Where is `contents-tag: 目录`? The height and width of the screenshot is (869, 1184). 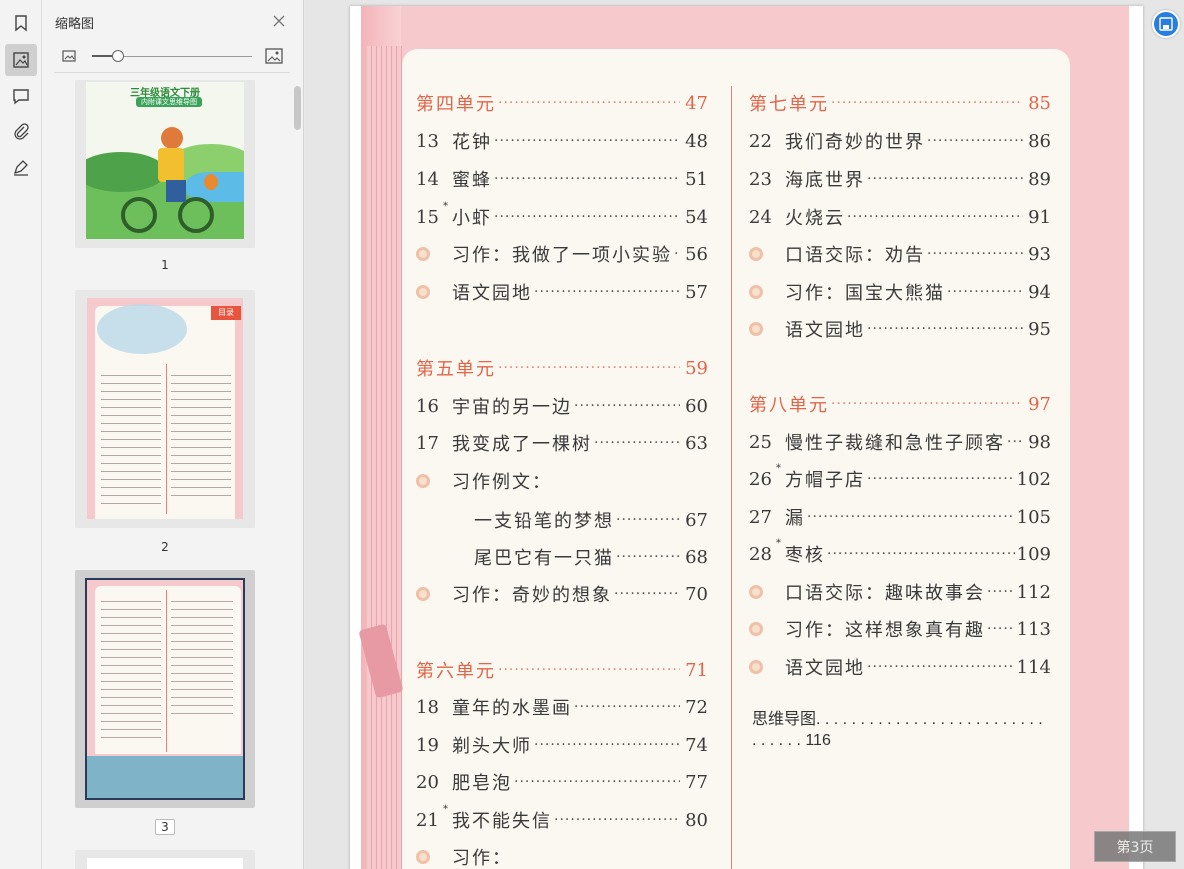 contents-tag: 目录 is located at coordinates (226, 313).